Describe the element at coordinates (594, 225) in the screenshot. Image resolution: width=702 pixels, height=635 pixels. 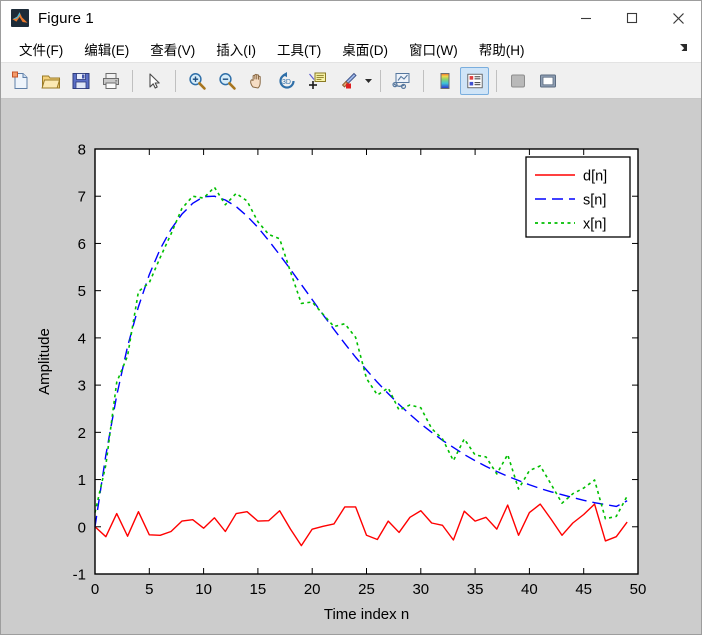
I see `legend-label-xn: x[n]` at that location.